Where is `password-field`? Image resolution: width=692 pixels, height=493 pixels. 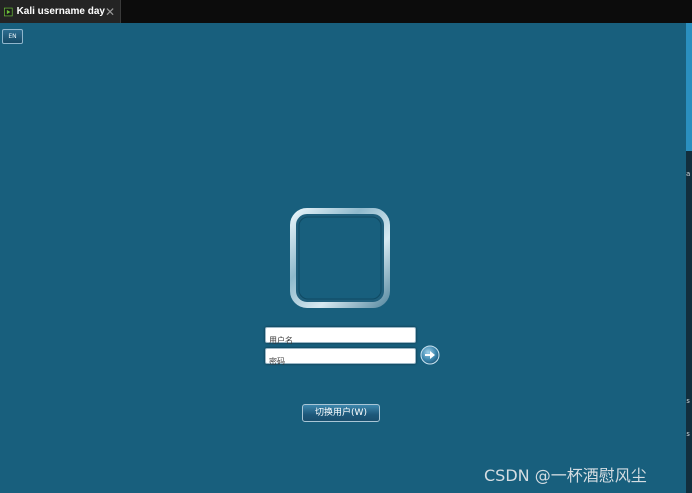
password-field is located at coordinates (340, 358).